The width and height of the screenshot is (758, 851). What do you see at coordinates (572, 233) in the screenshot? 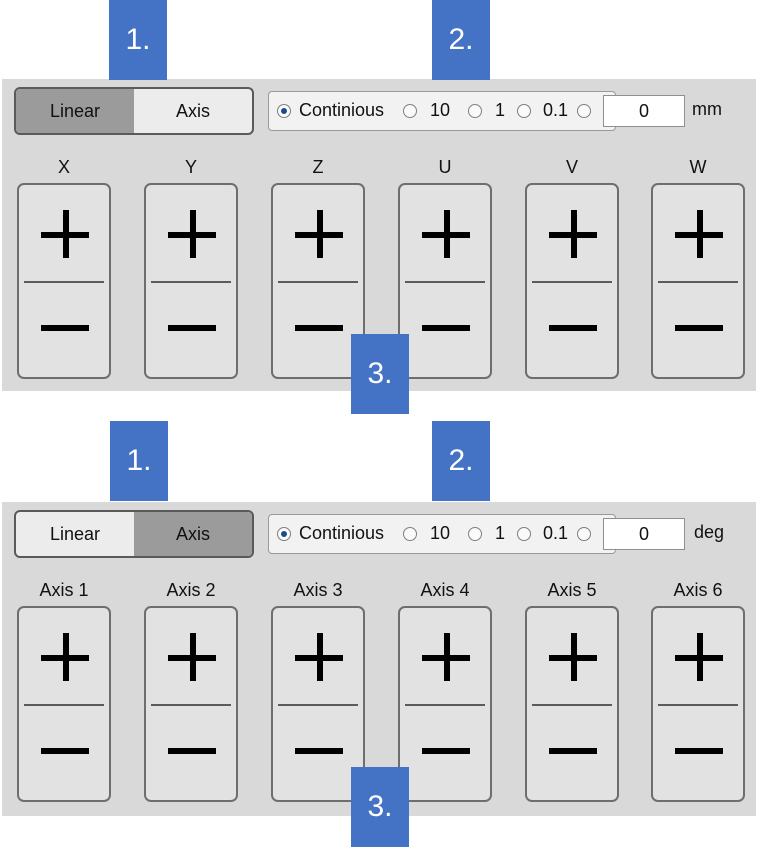
I see `jog-plus-v-button` at bounding box center [572, 233].